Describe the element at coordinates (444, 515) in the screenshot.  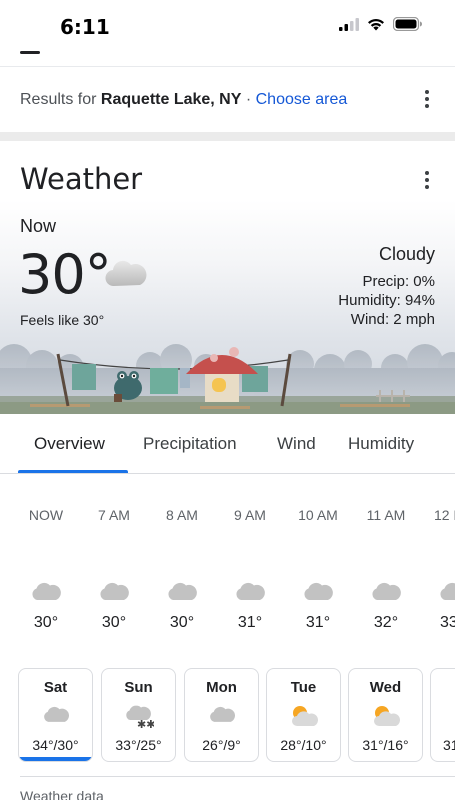
I see `hour-label: 12 P` at that location.